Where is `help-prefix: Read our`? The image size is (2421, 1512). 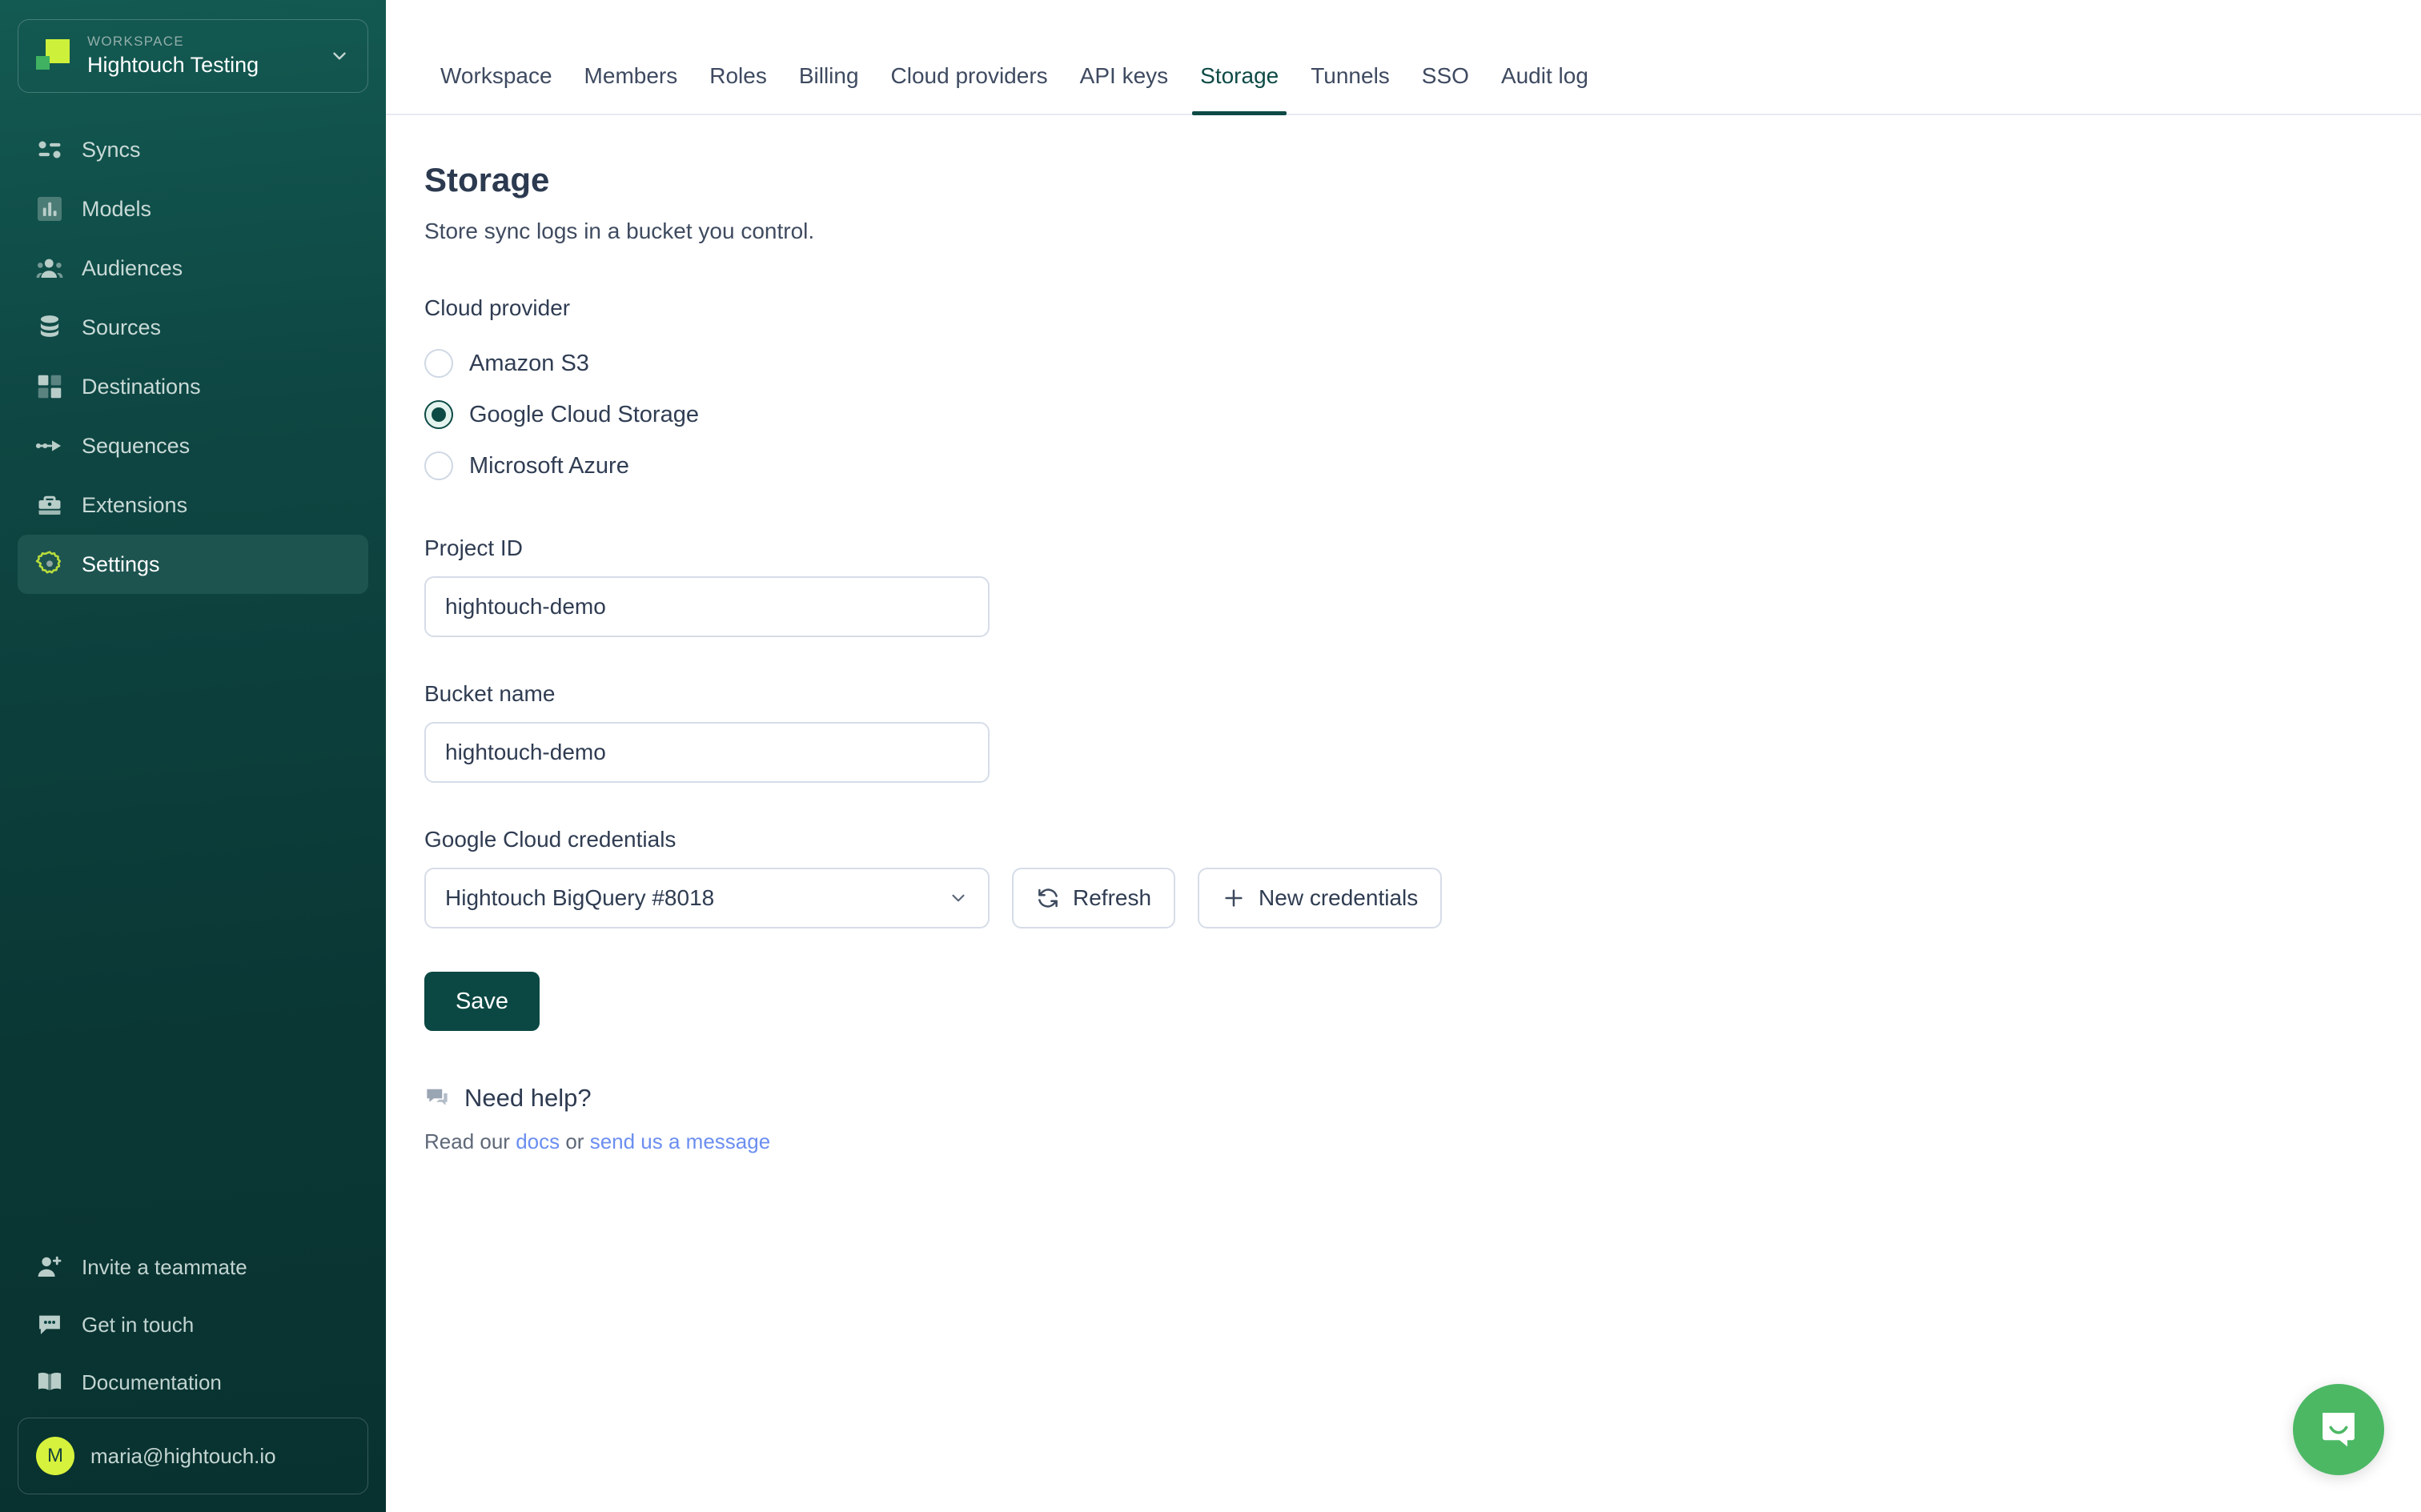 help-prefix: Read our is located at coordinates (470, 1141).